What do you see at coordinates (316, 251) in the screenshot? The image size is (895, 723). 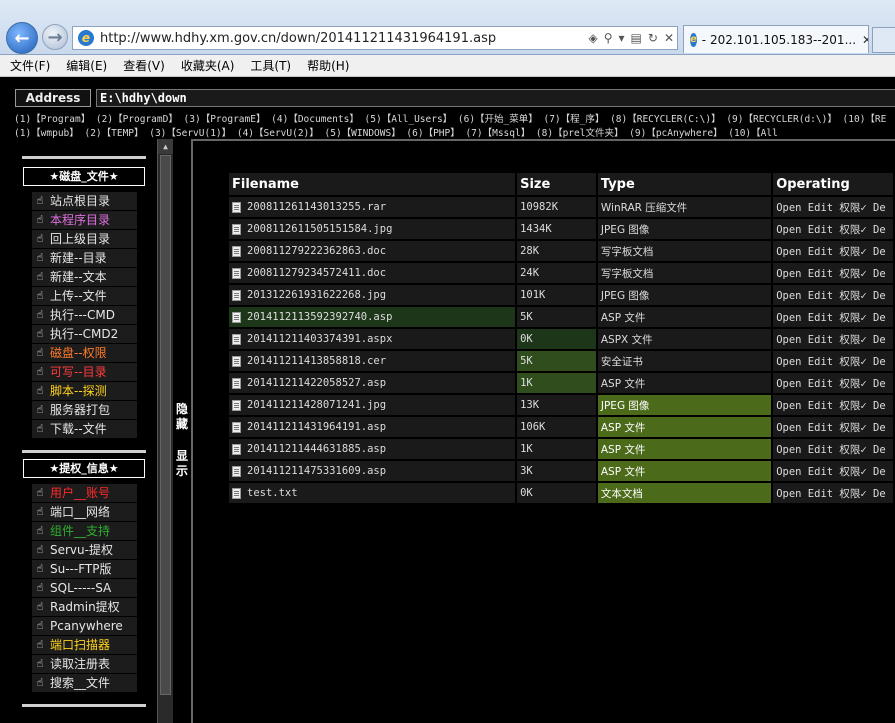 I see `file-name: 200811279222362863.doc` at bounding box center [316, 251].